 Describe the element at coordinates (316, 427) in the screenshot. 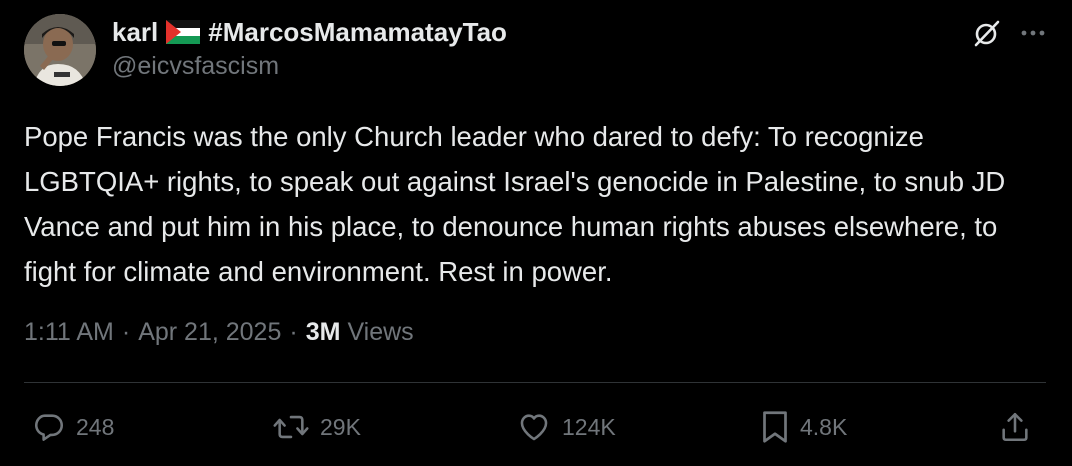

I see `repost-button: 29K` at that location.